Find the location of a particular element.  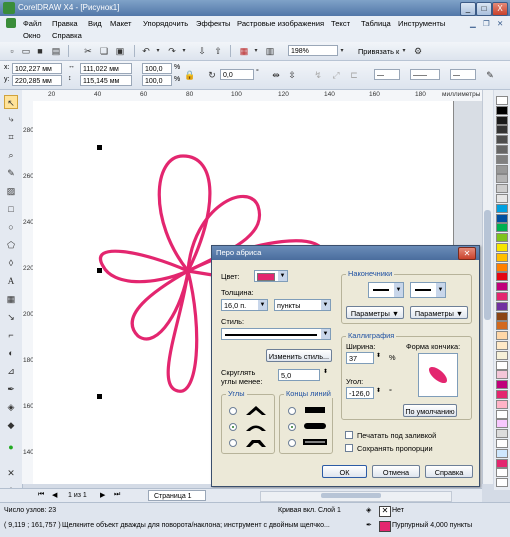

copy-icon: ❏ is located at coordinates (104, 51).